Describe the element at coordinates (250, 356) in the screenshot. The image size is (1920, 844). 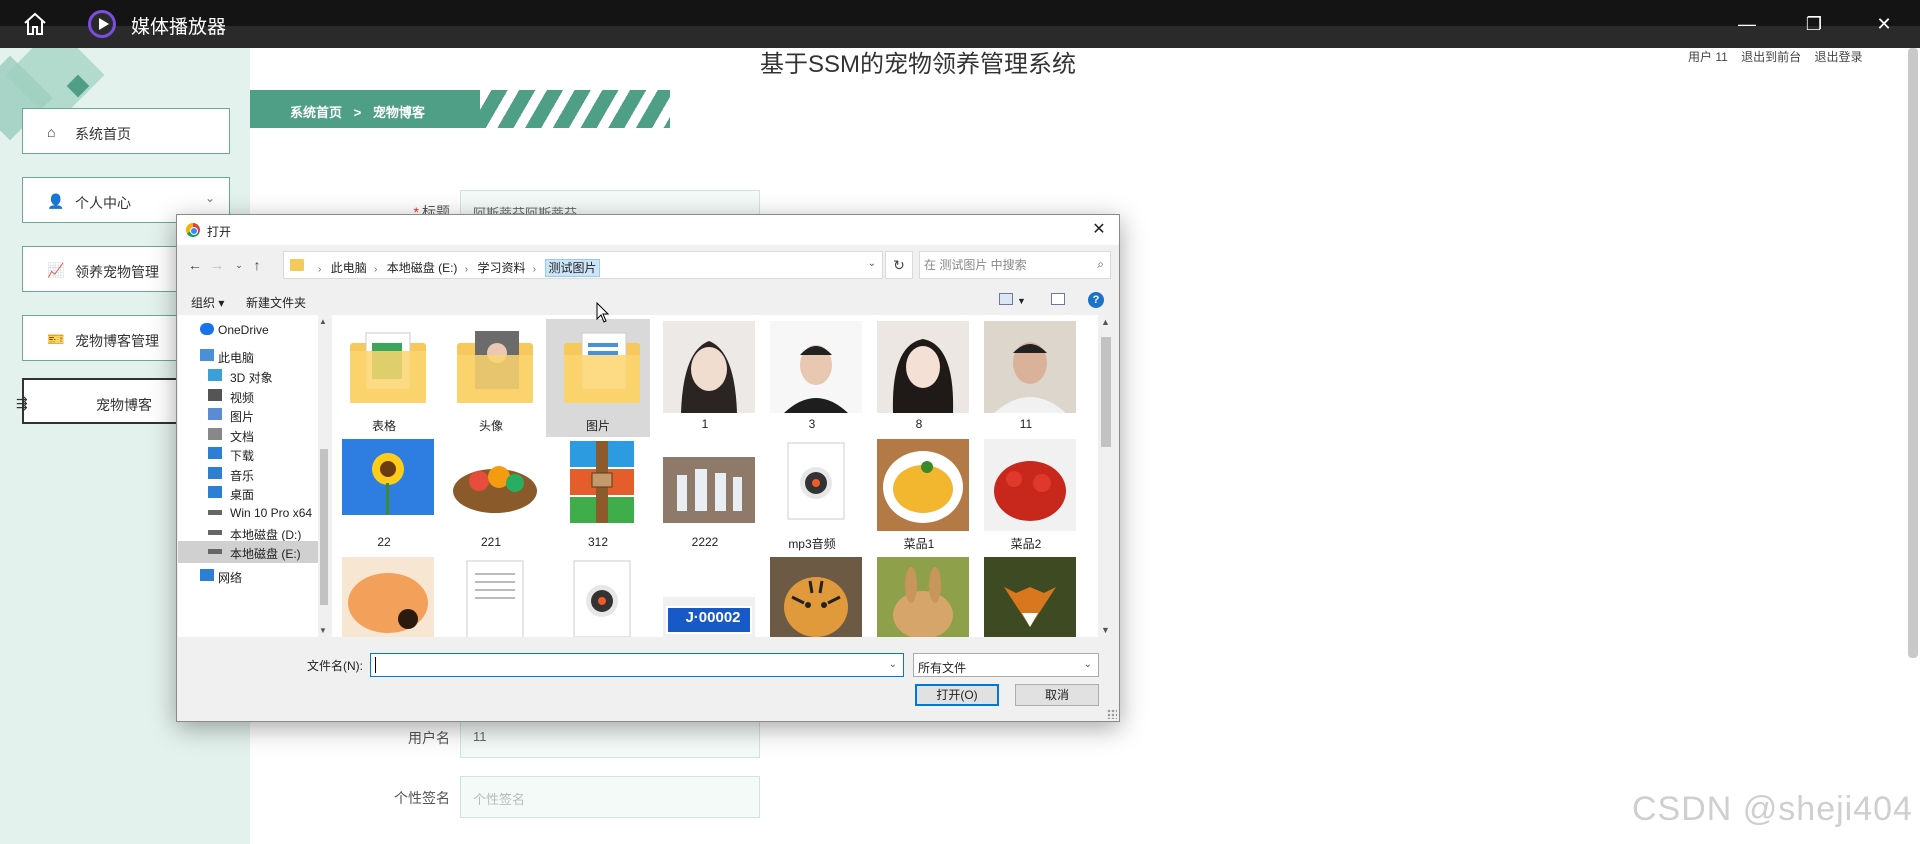
I see `nav-item: 此电脑` at that location.